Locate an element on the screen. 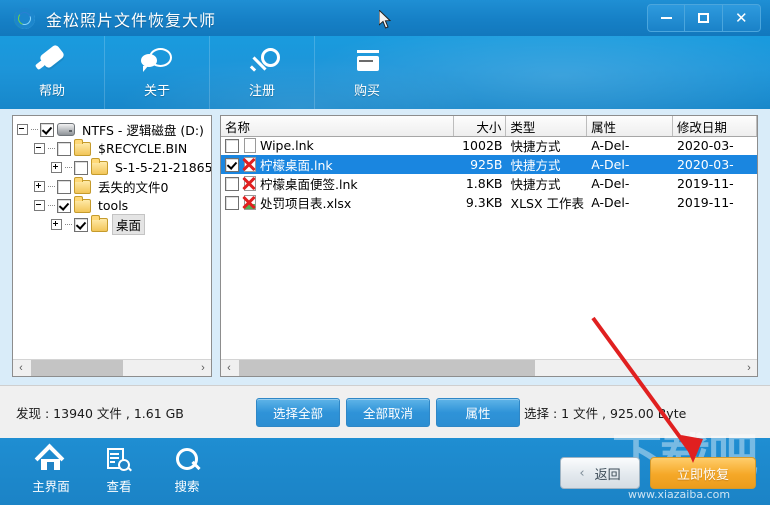 The image size is (770, 505). chevron-left-icon: ‹ is located at coordinates (582, 473).